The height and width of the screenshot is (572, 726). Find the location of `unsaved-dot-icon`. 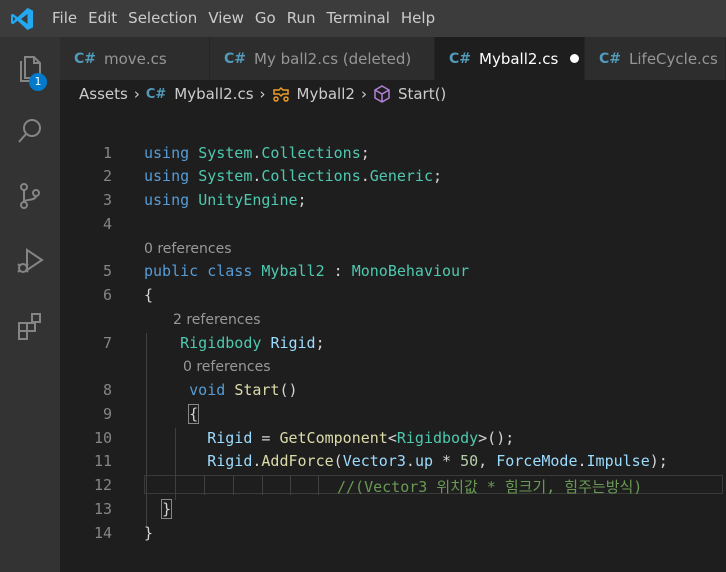

unsaved-dot-icon is located at coordinates (575, 58).